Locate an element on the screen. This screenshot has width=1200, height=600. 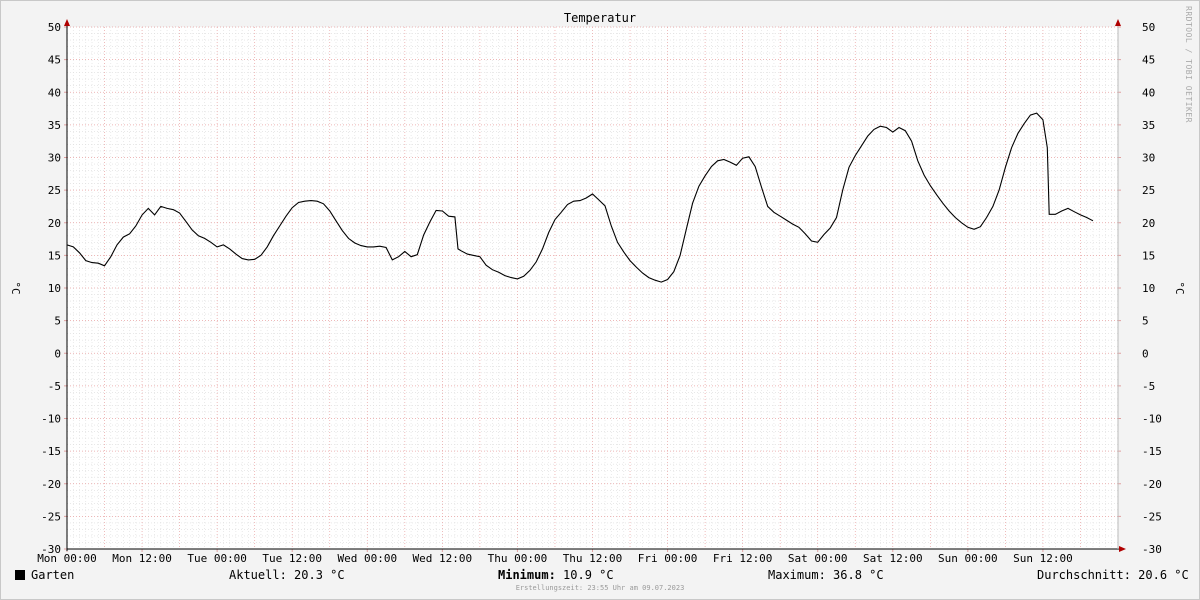
legend-avg: Durchschnitt: 20.6 °C is located at coordinates (1113, 575).